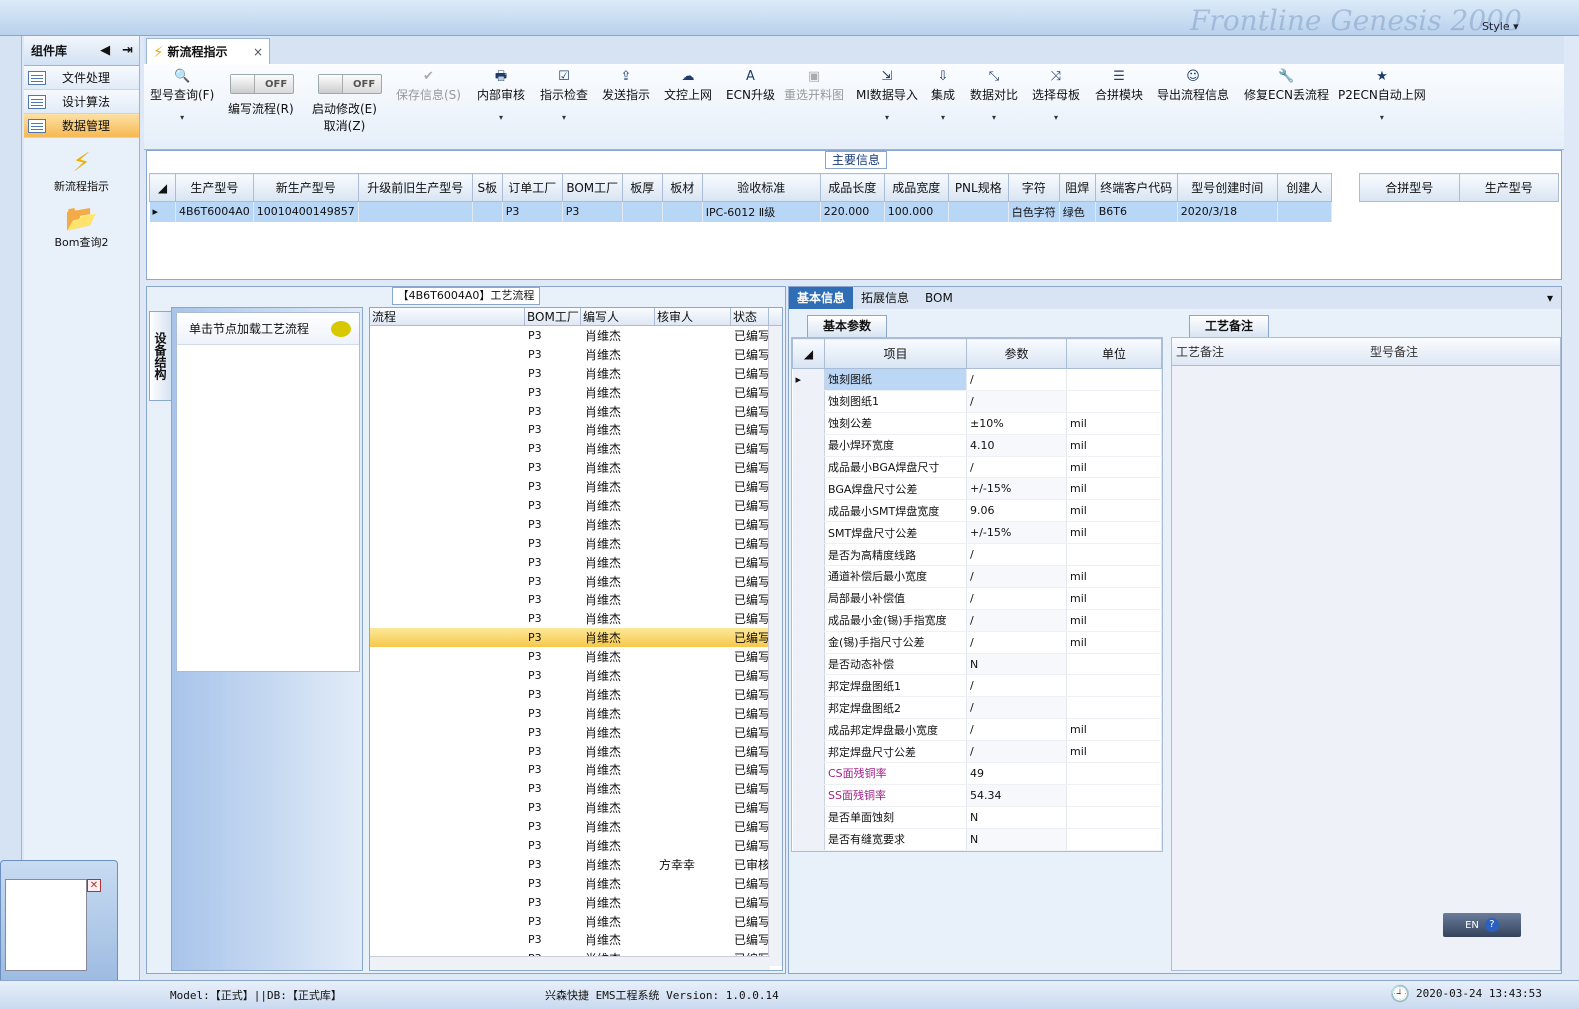 The image size is (1579, 1009). I want to click on col-header: 阻焊, so click(1077, 187).